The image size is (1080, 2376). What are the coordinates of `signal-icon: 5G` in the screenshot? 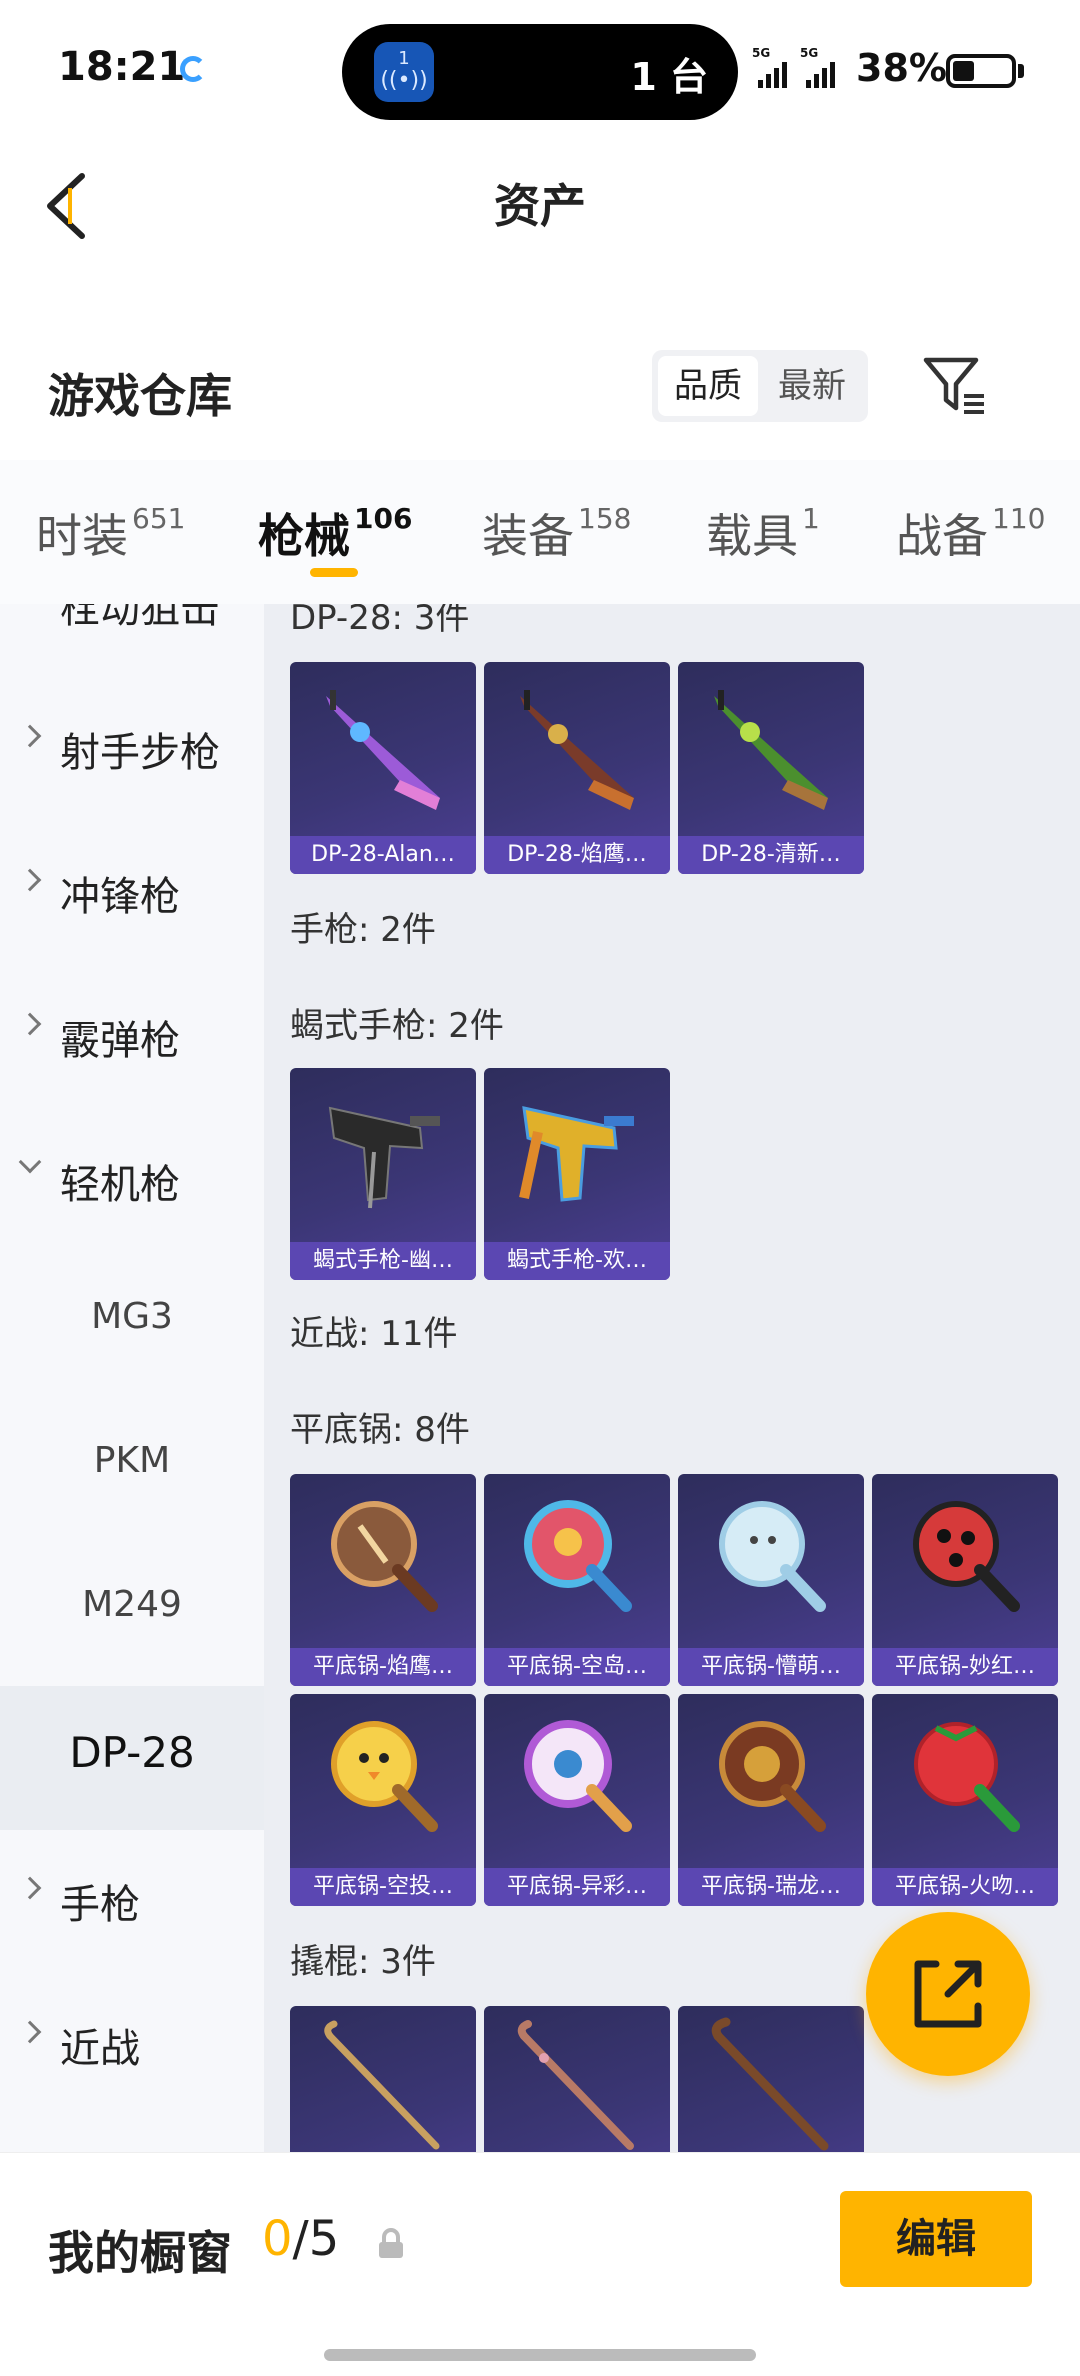 It's located at (771, 67).